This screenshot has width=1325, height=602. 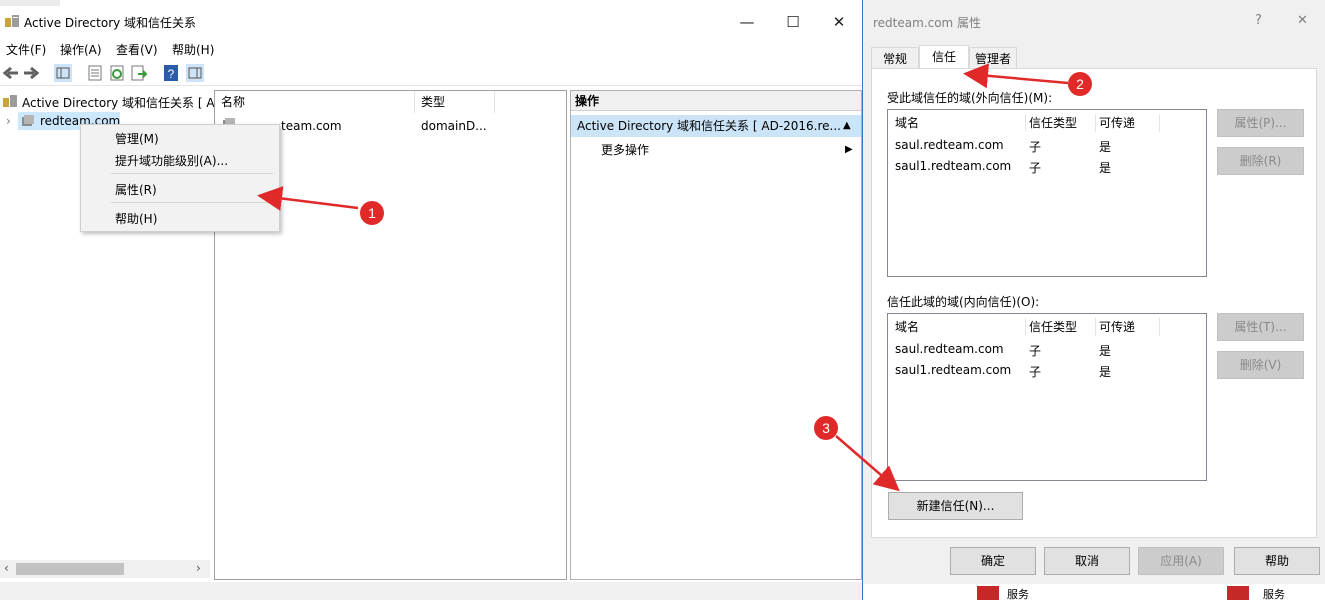 I want to click on annotation-badge-2: 2, so click(x=1080, y=84).